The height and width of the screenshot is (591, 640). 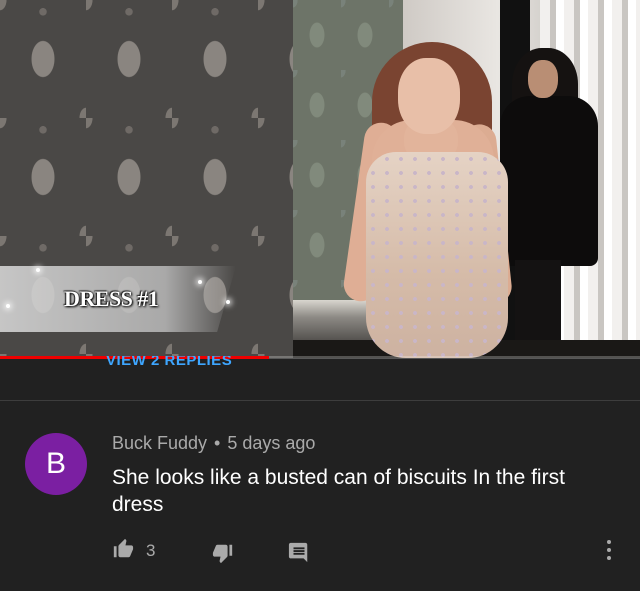 I want to click on bride-face, so click(x=429, y=96).